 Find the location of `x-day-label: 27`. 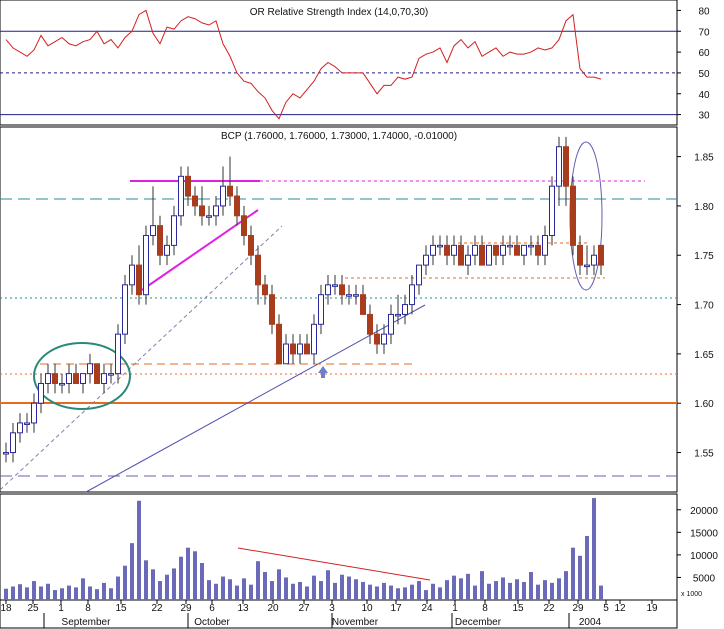

x-day-label: 27 is located at coordinates (304, 608).